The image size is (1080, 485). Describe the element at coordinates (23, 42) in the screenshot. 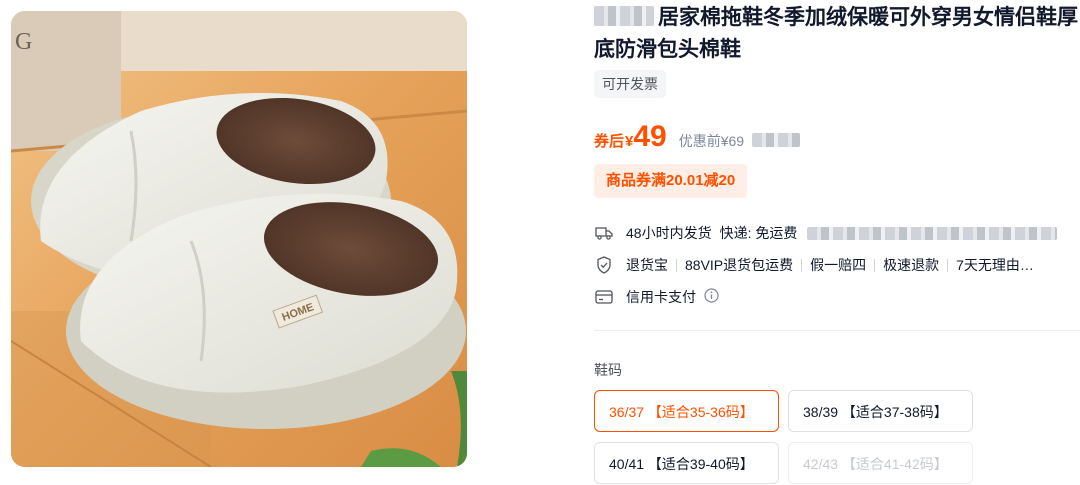

I see `svg-text: G` at that location.